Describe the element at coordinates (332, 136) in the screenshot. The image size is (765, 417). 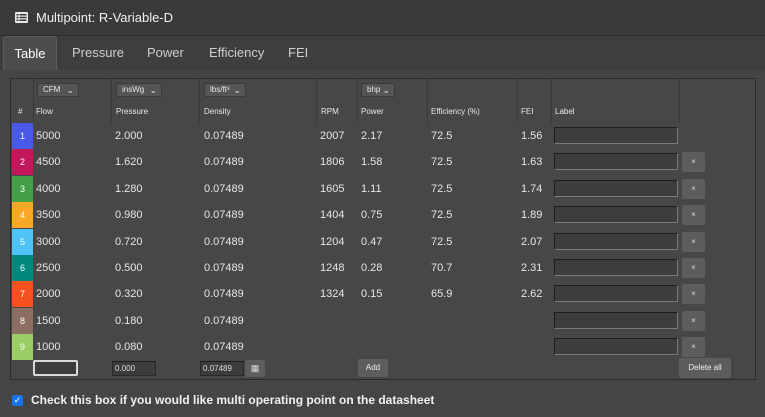
I see `cell-rpm: 2007` at that location.